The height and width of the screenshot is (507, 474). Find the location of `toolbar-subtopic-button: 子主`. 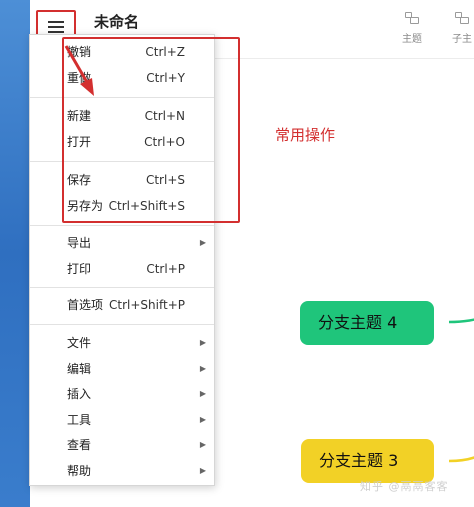

toolbar-subtopic-button: 子主 is located at coordinates (459, 28).